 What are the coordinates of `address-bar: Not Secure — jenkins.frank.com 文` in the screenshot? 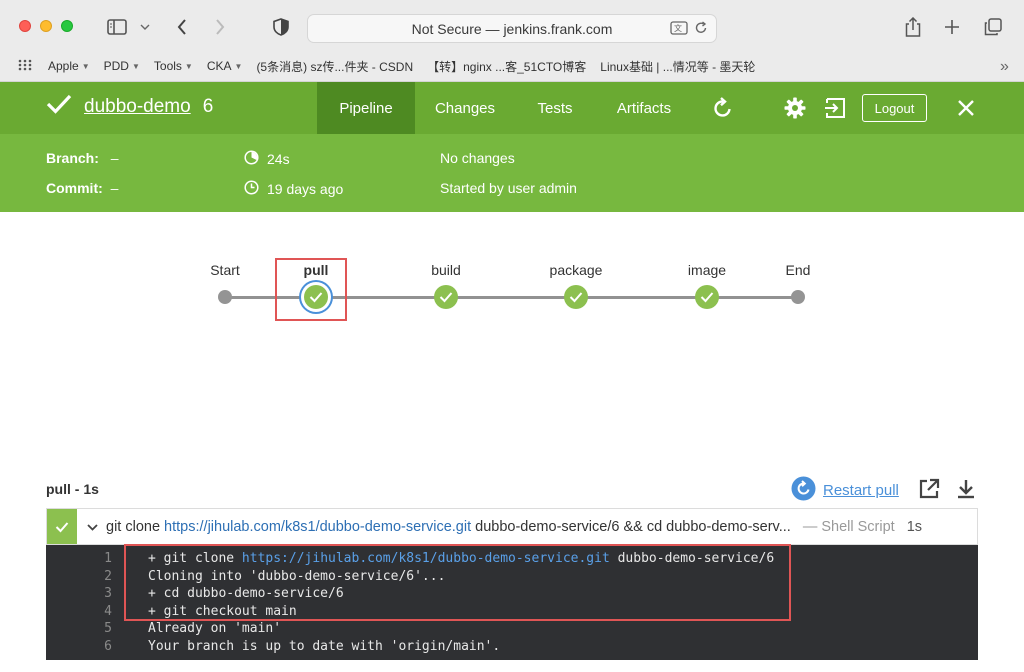 It's located at (512, 28).